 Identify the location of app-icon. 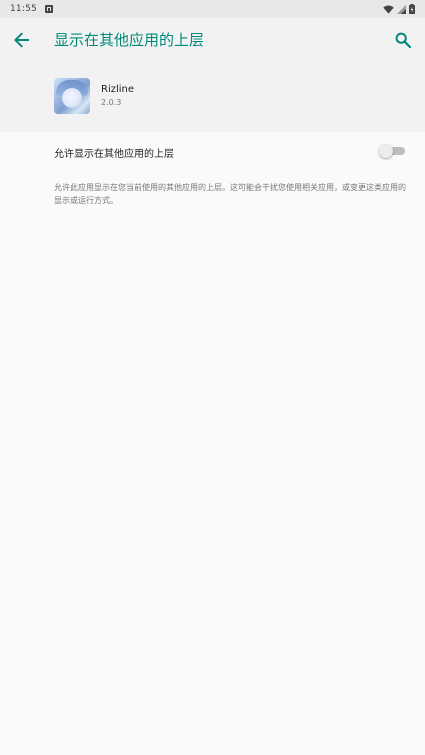
(72, 96).